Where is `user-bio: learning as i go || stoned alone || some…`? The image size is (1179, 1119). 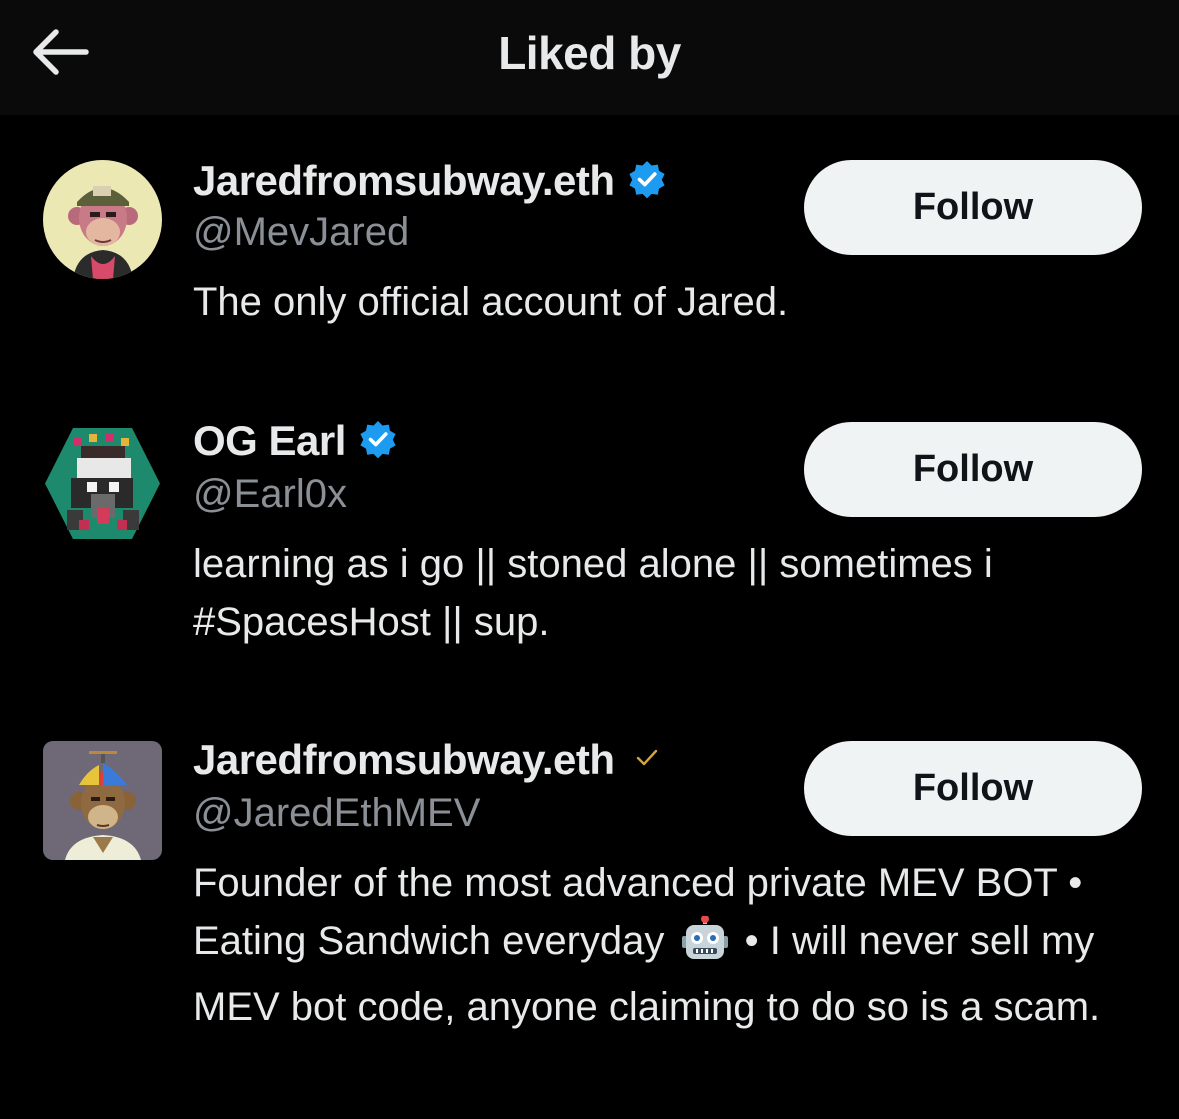
user-bio: learning as i go || stoned alone || some… is located at coordinates (653, 593).